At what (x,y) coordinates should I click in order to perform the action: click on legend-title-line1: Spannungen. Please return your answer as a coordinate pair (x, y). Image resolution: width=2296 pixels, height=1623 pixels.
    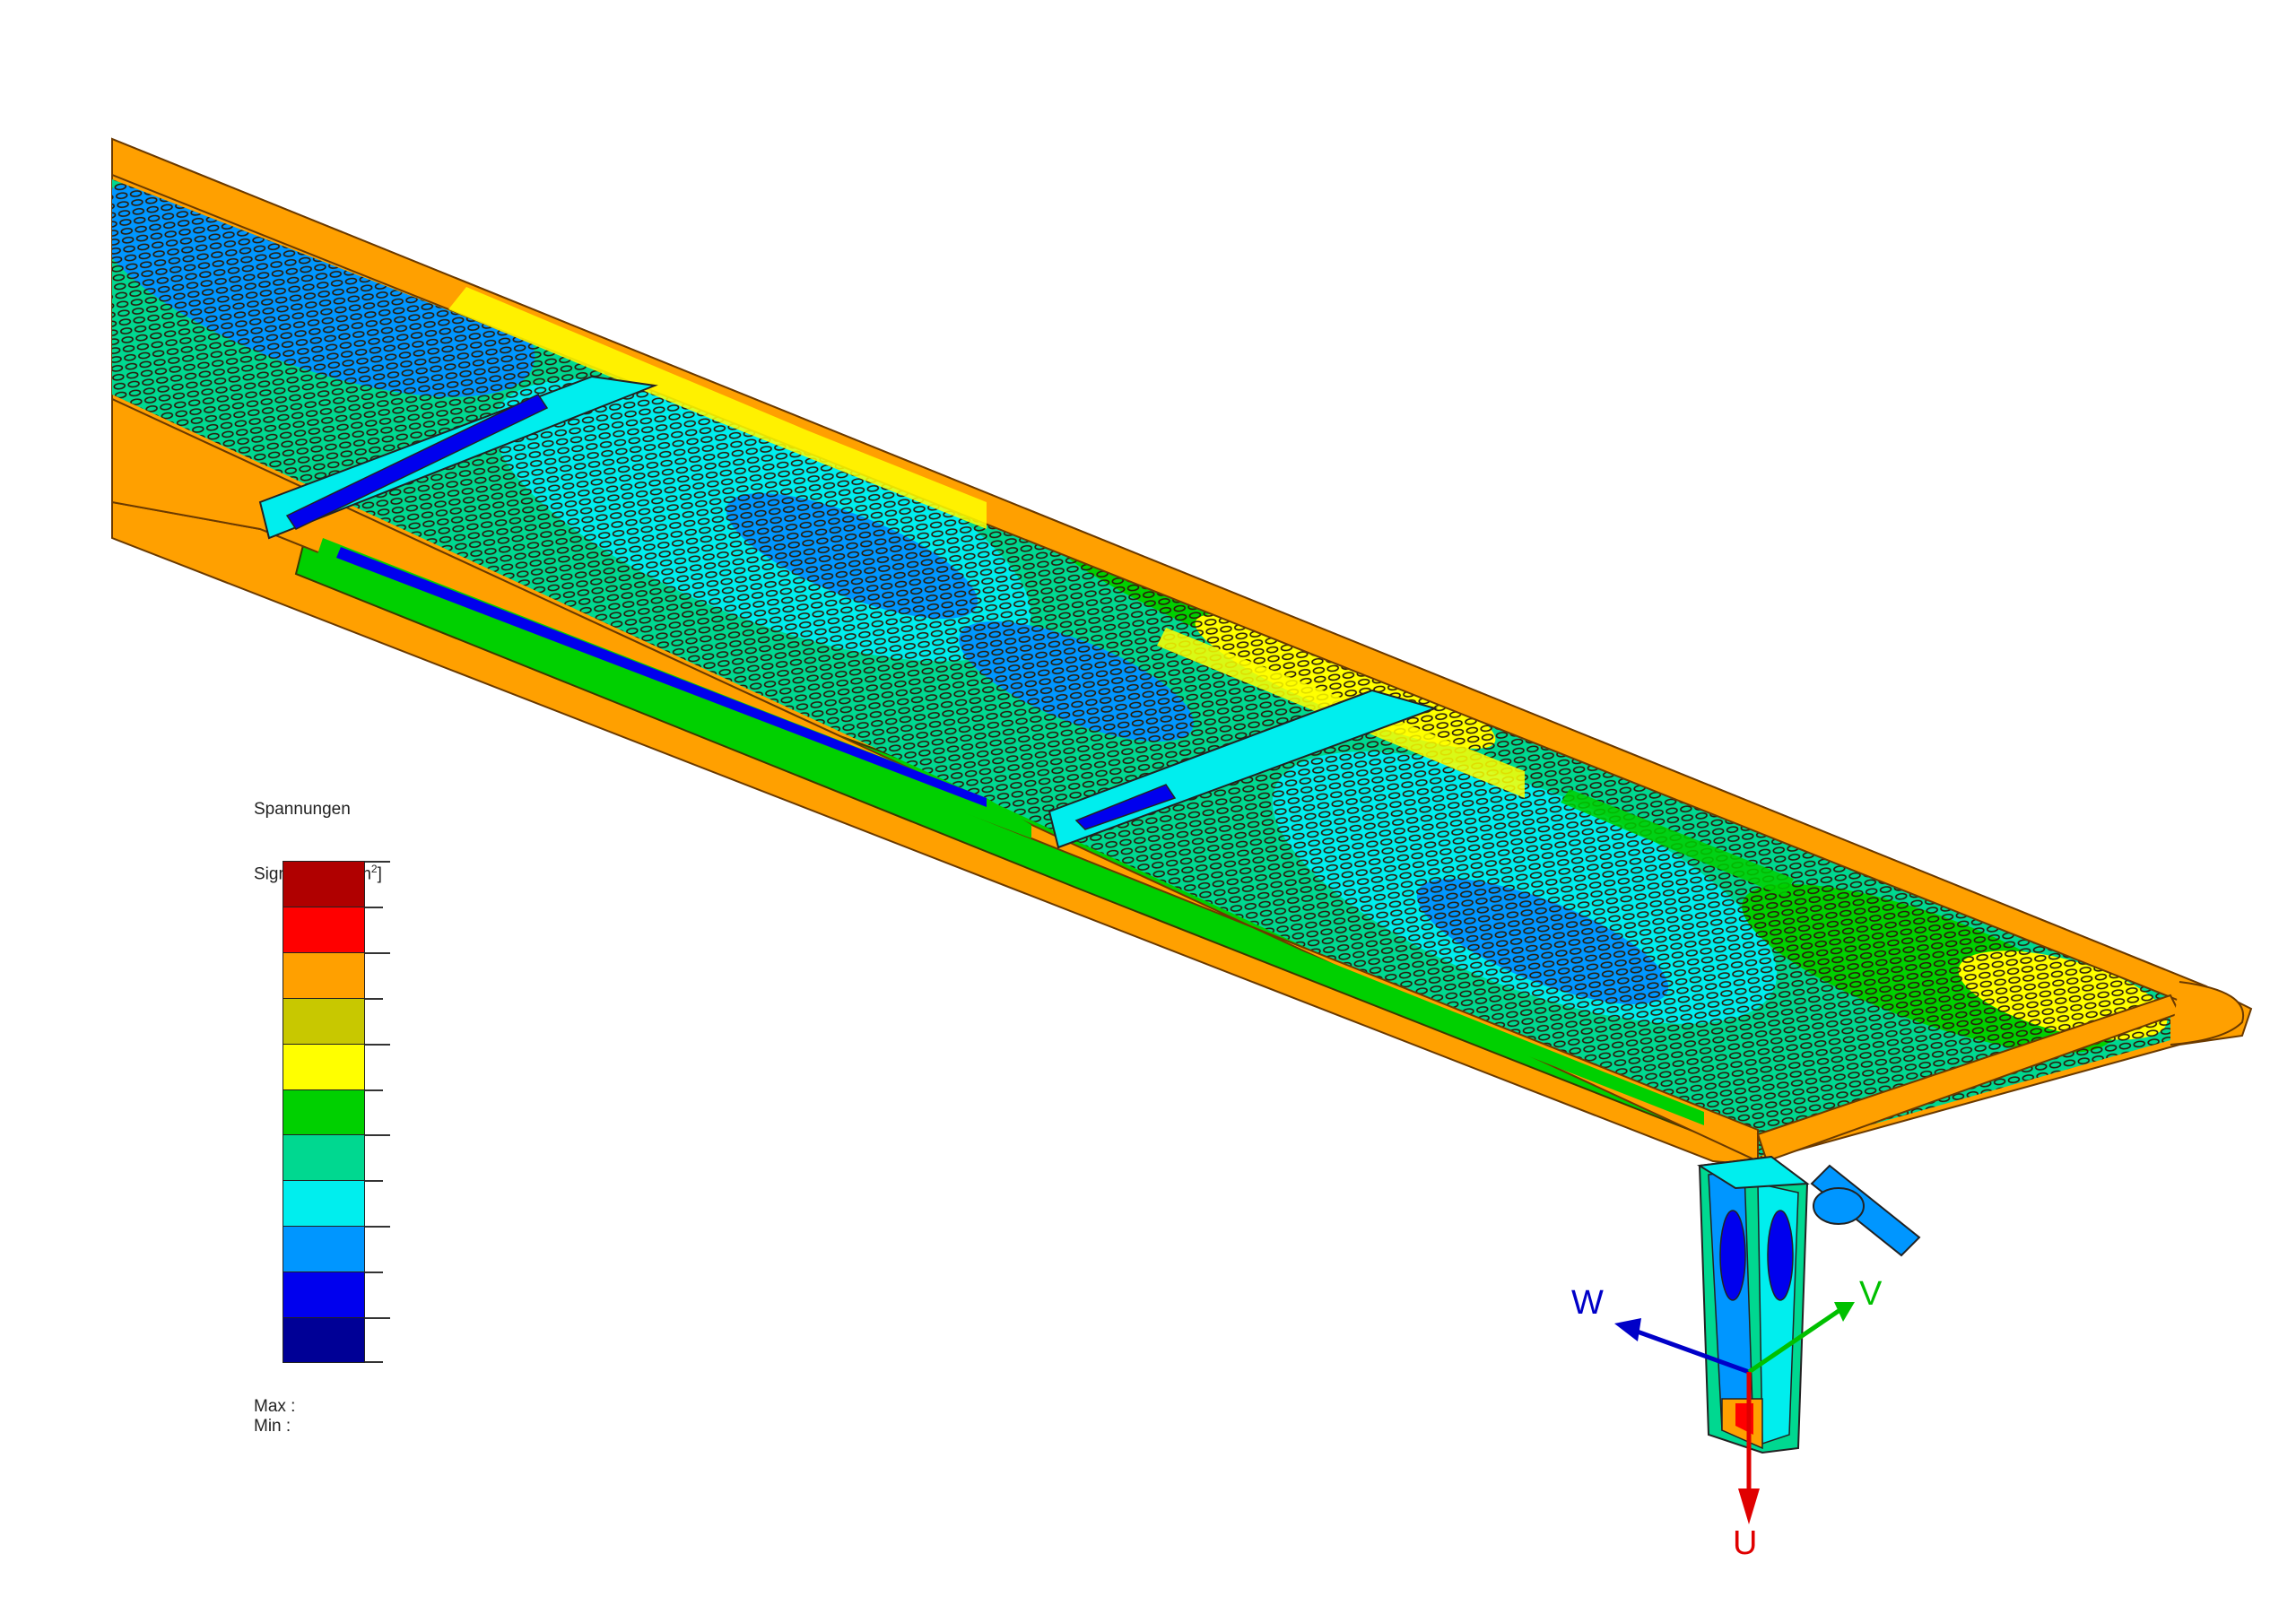
    Looking at the image, I should click on (302, 809).